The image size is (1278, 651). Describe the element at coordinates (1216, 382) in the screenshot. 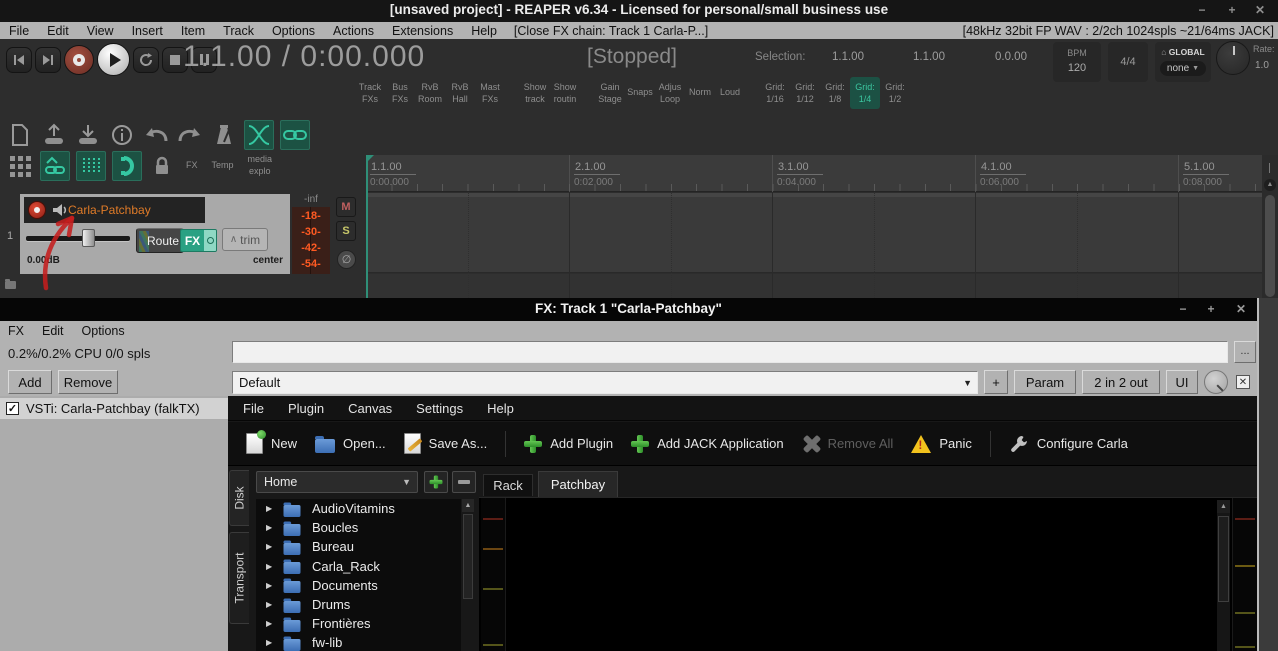

I see `fx-wet-dry-knob` at that location.